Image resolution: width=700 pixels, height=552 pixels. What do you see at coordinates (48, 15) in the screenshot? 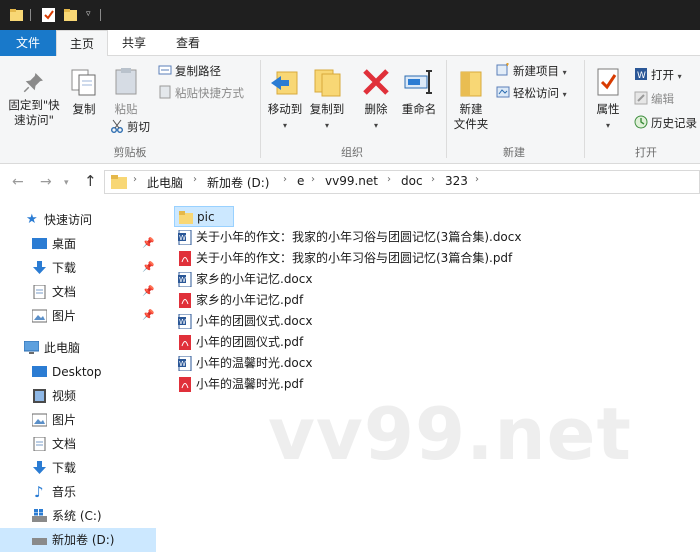
I see `properties-check-icon` at bounding box center [48, 15].